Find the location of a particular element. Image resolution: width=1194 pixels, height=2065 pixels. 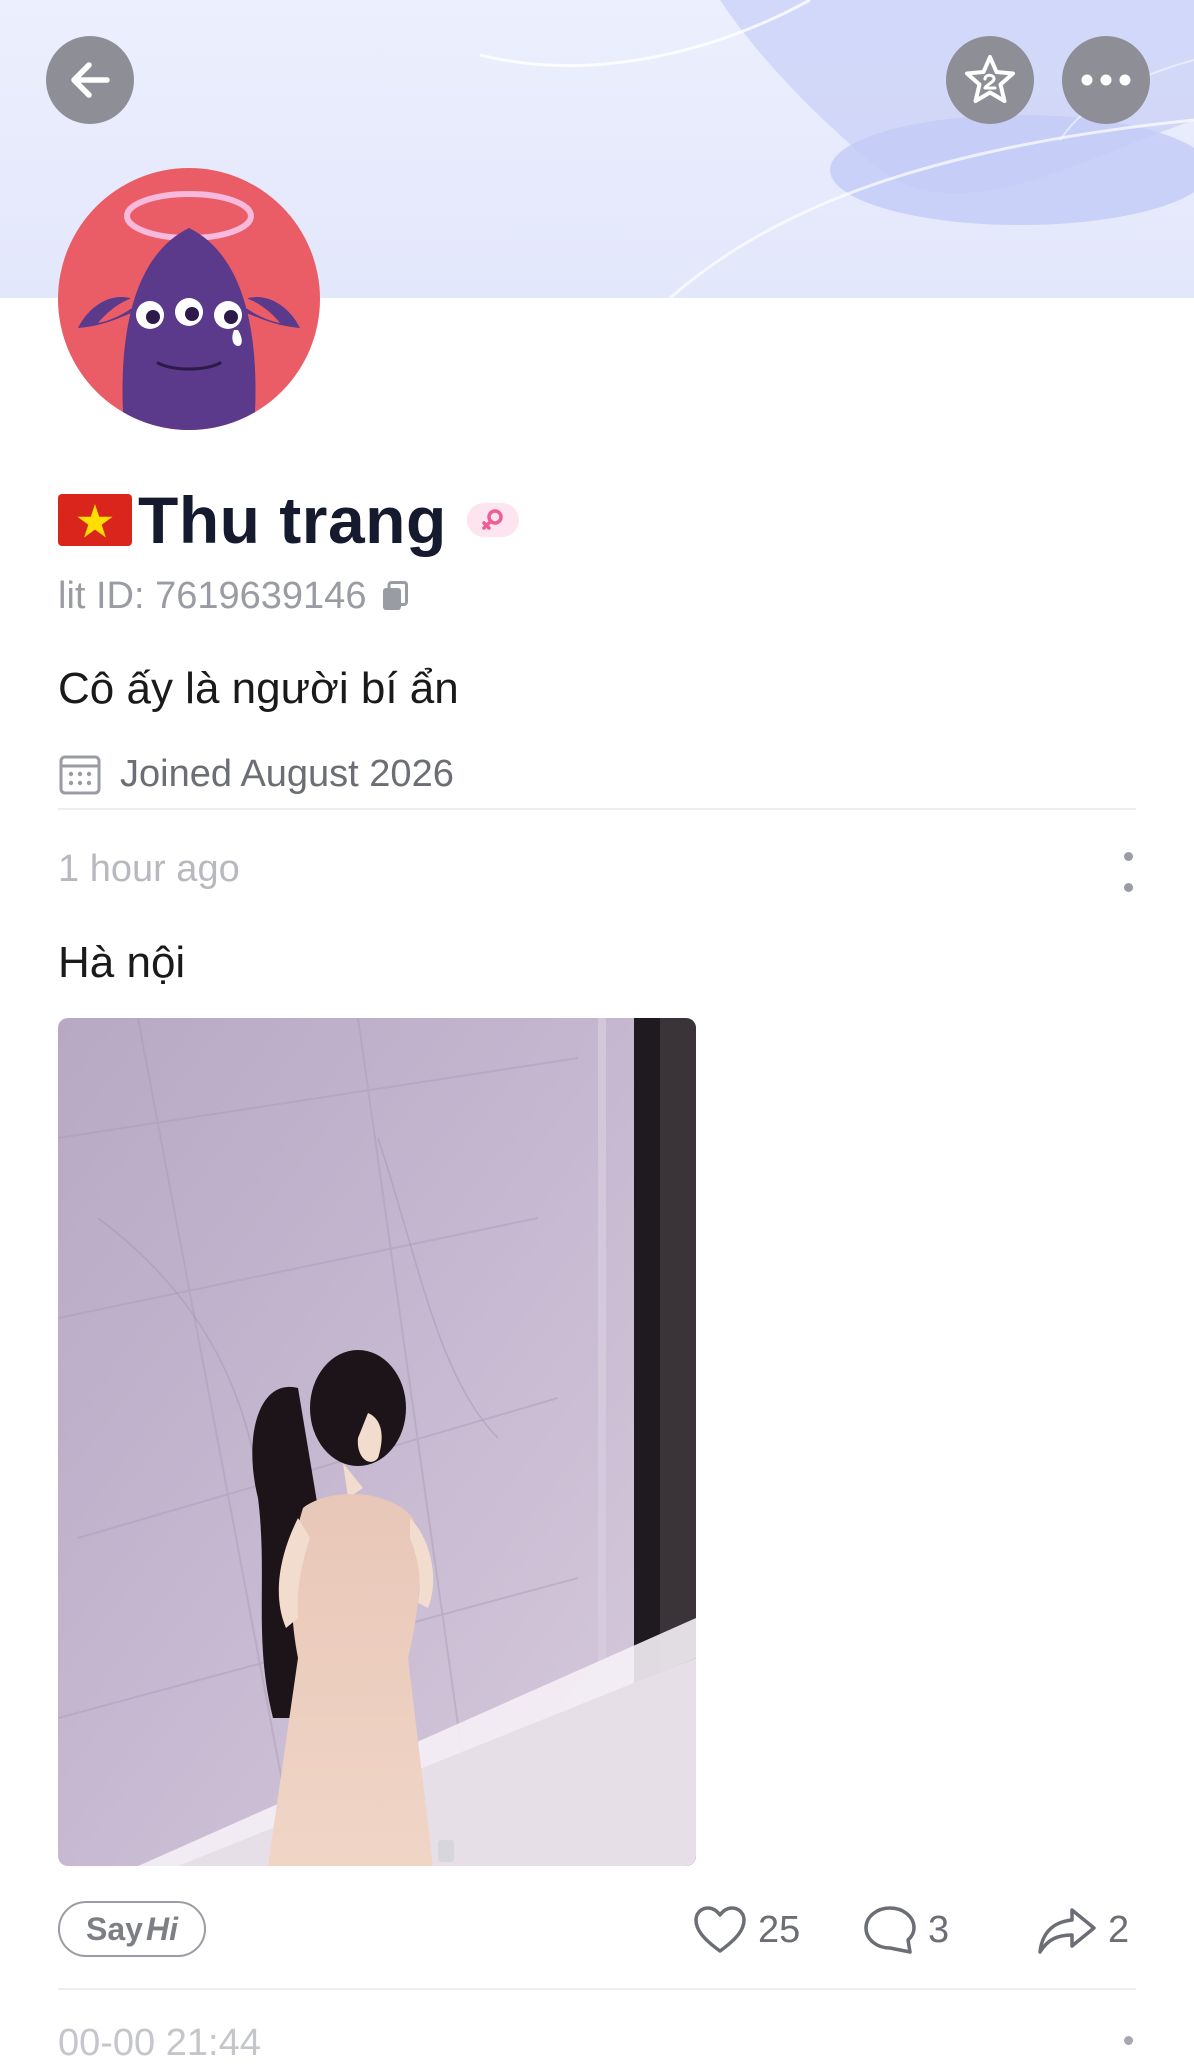

profile-name-row: Thu trang is located at coordinates (288, 520).